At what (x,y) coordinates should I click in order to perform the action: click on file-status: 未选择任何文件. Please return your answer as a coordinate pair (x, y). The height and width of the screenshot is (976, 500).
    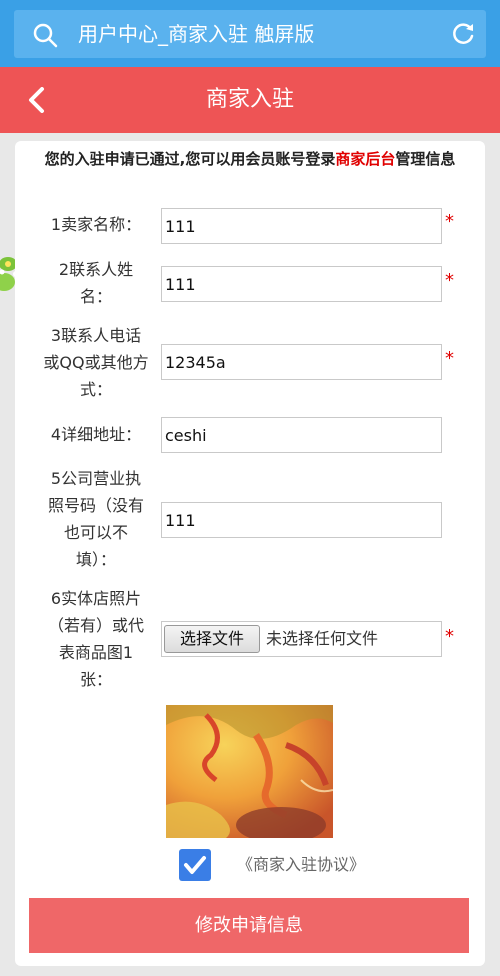
    Looking at the image, I should click on (322, 638).